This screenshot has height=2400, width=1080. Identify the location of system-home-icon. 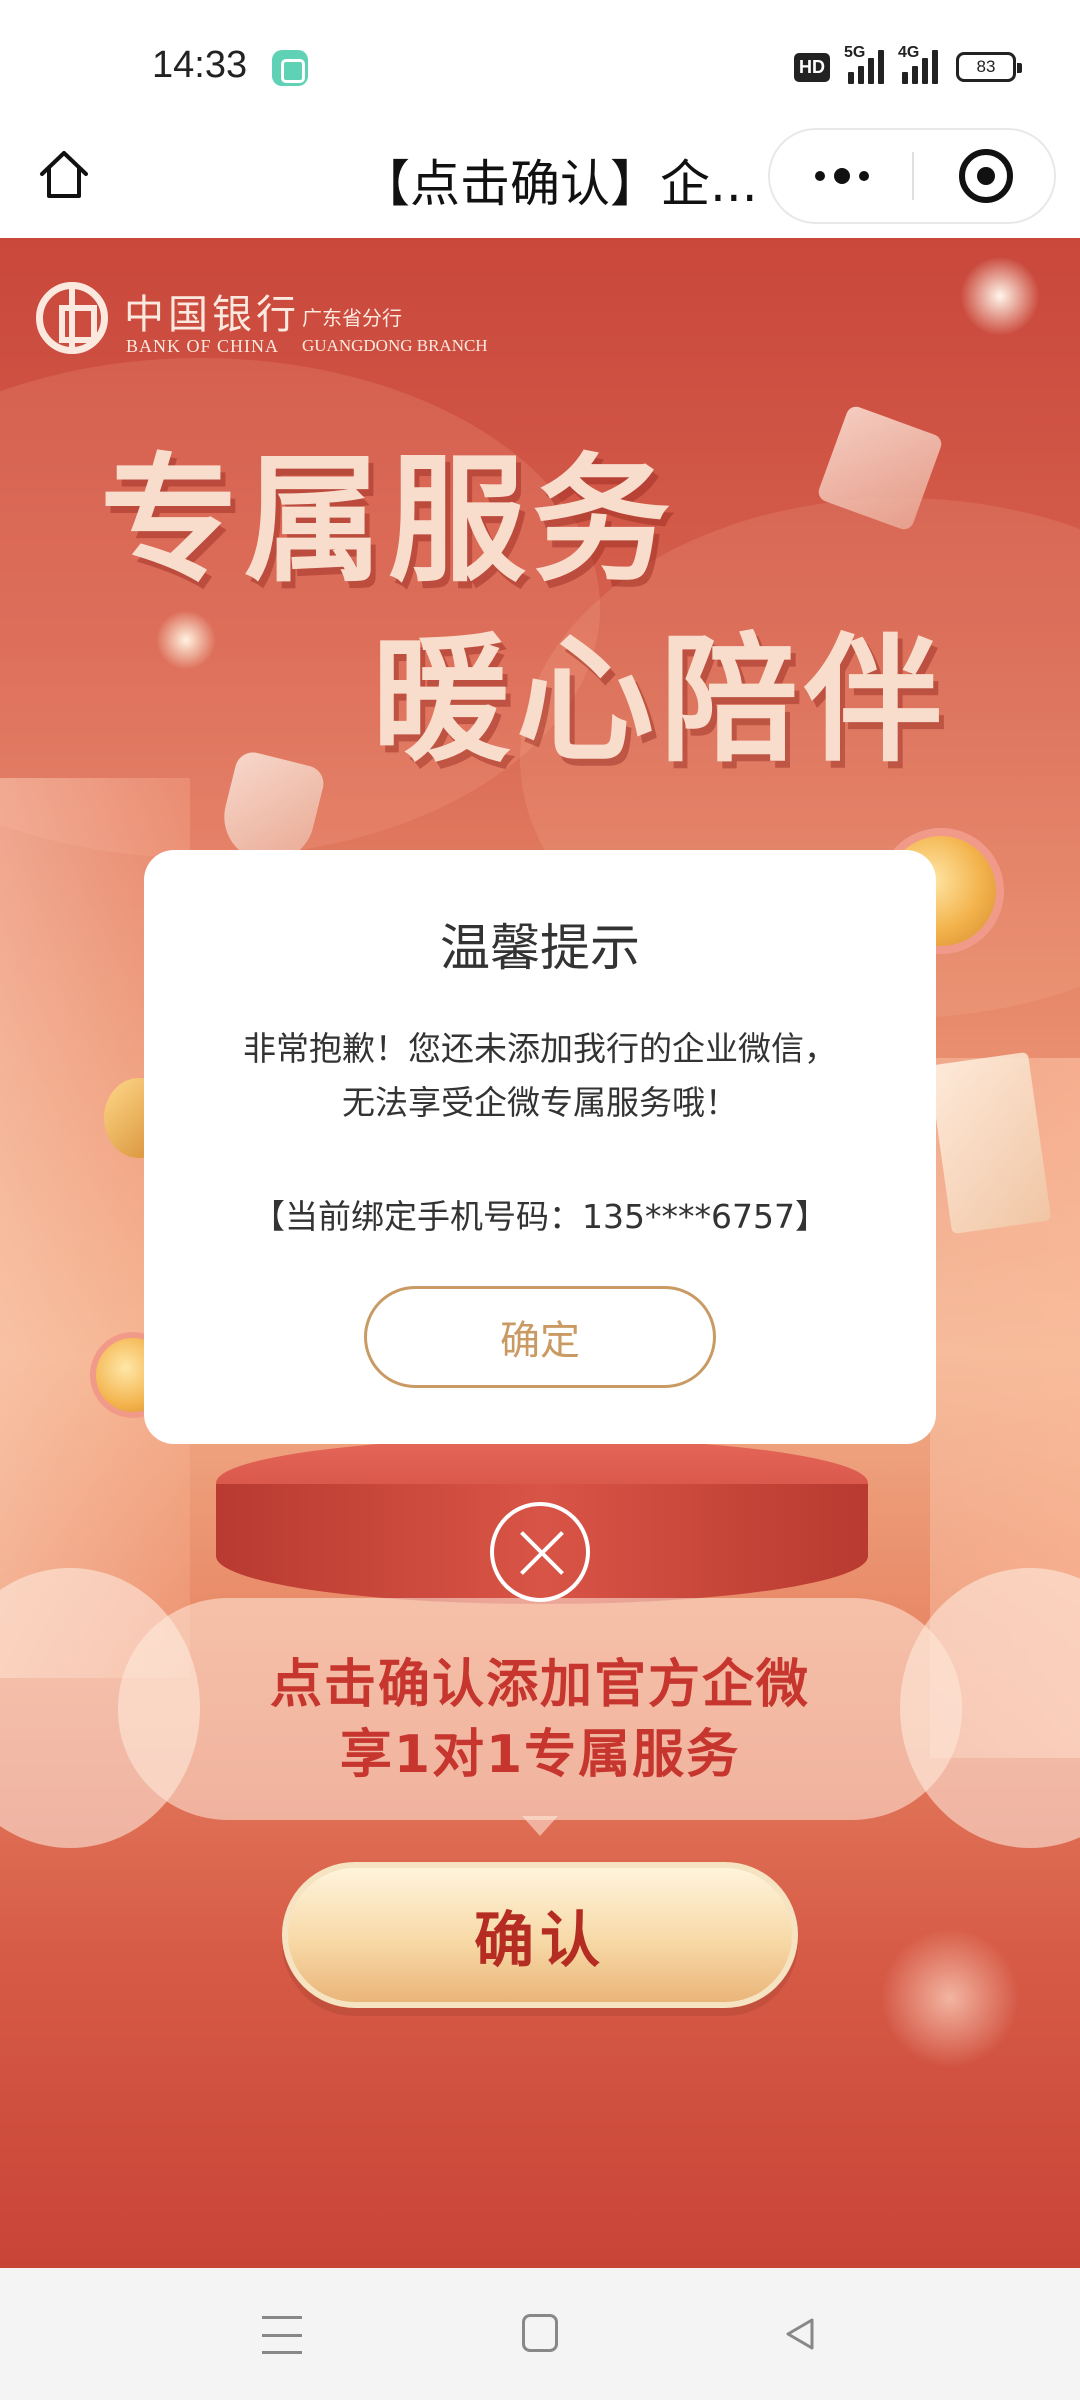
(540, 2333).